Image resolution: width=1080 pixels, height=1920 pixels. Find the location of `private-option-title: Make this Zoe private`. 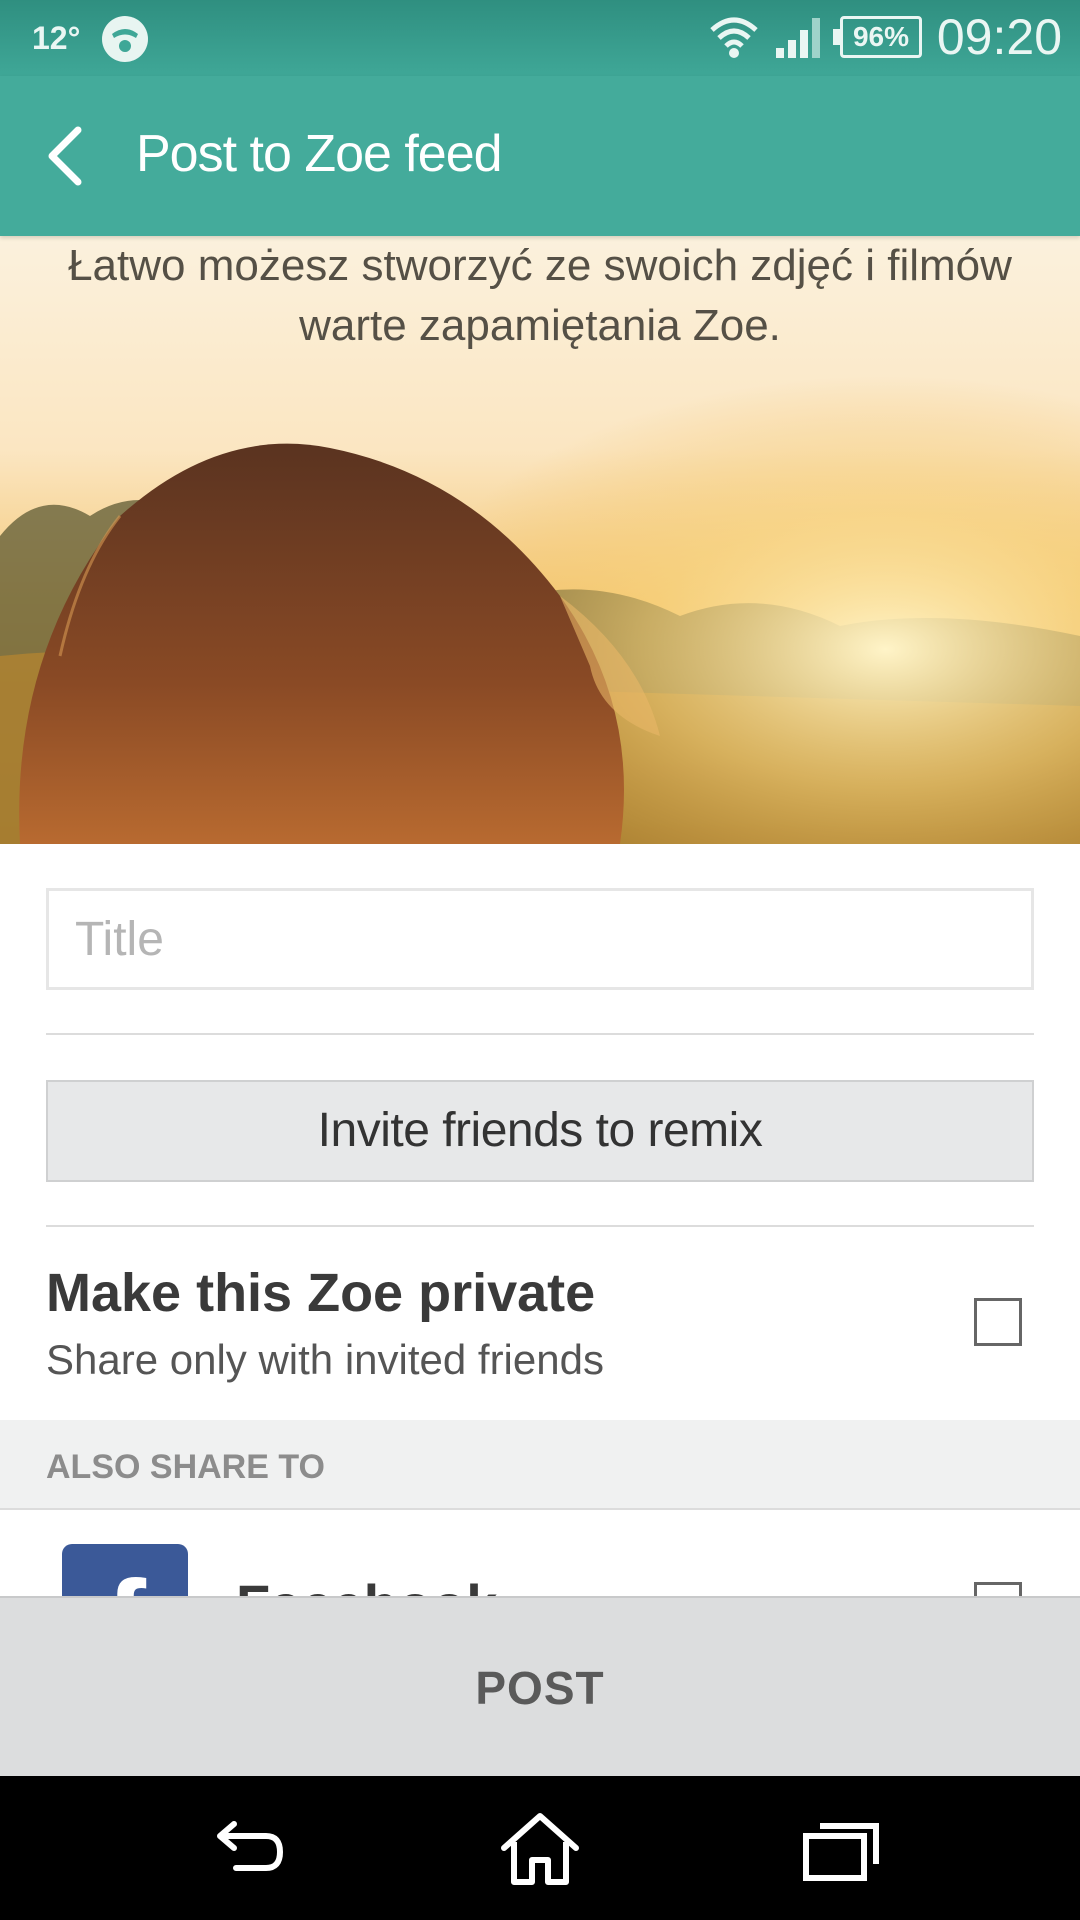

private-option-title: Make this Zoe private is located at coordinates (321, 1293).